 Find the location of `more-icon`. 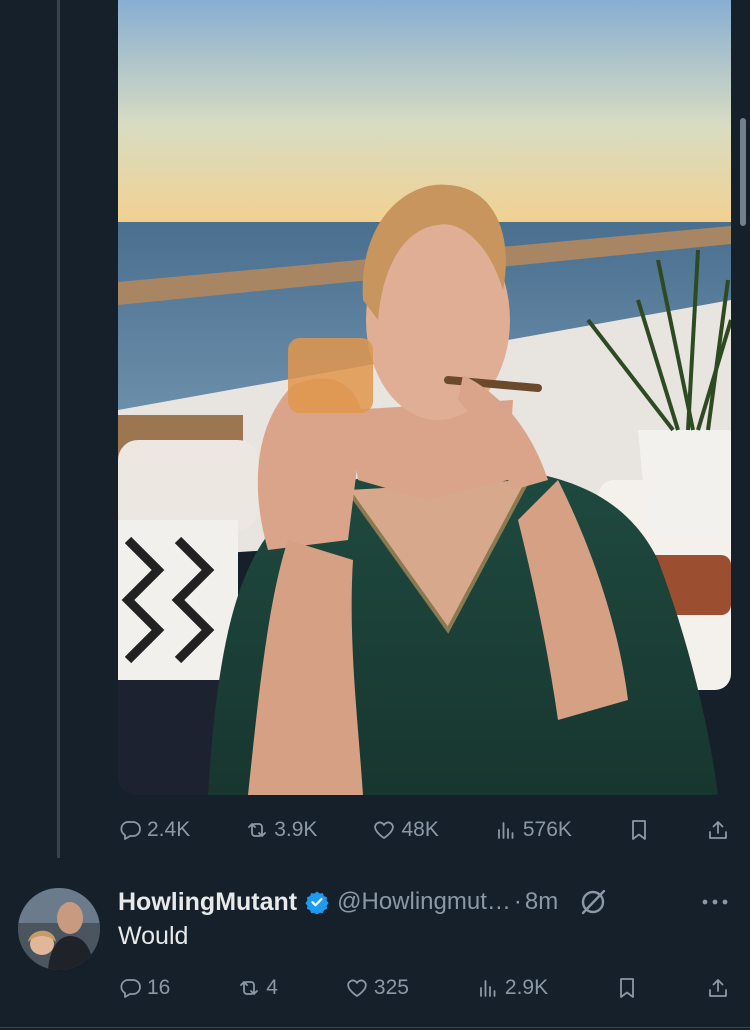

more-icon is located at coordinates (715, 902).